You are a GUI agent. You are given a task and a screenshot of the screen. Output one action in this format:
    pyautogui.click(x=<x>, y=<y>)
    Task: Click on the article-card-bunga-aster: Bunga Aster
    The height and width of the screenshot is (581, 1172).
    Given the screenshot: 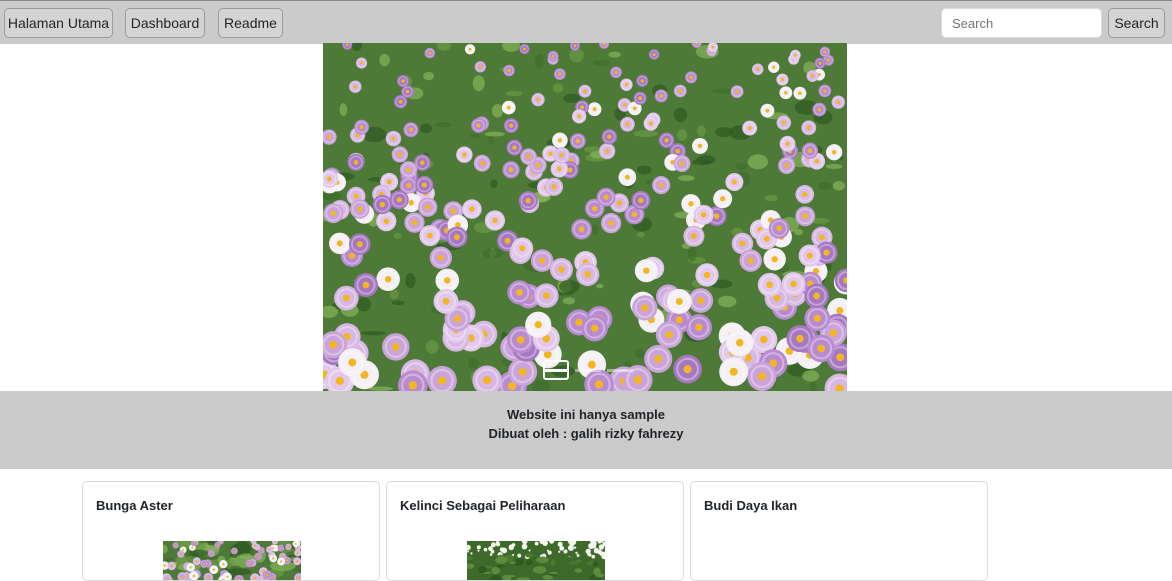 What is the action you would take?
    pyautogui.click(x=231, y=531)
    